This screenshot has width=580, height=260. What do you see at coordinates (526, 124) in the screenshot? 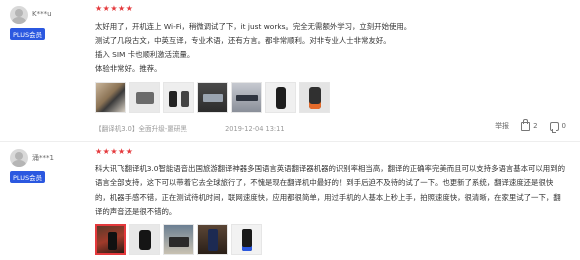
I see `thumbs-up-icon` at bounding box center [526, 124].